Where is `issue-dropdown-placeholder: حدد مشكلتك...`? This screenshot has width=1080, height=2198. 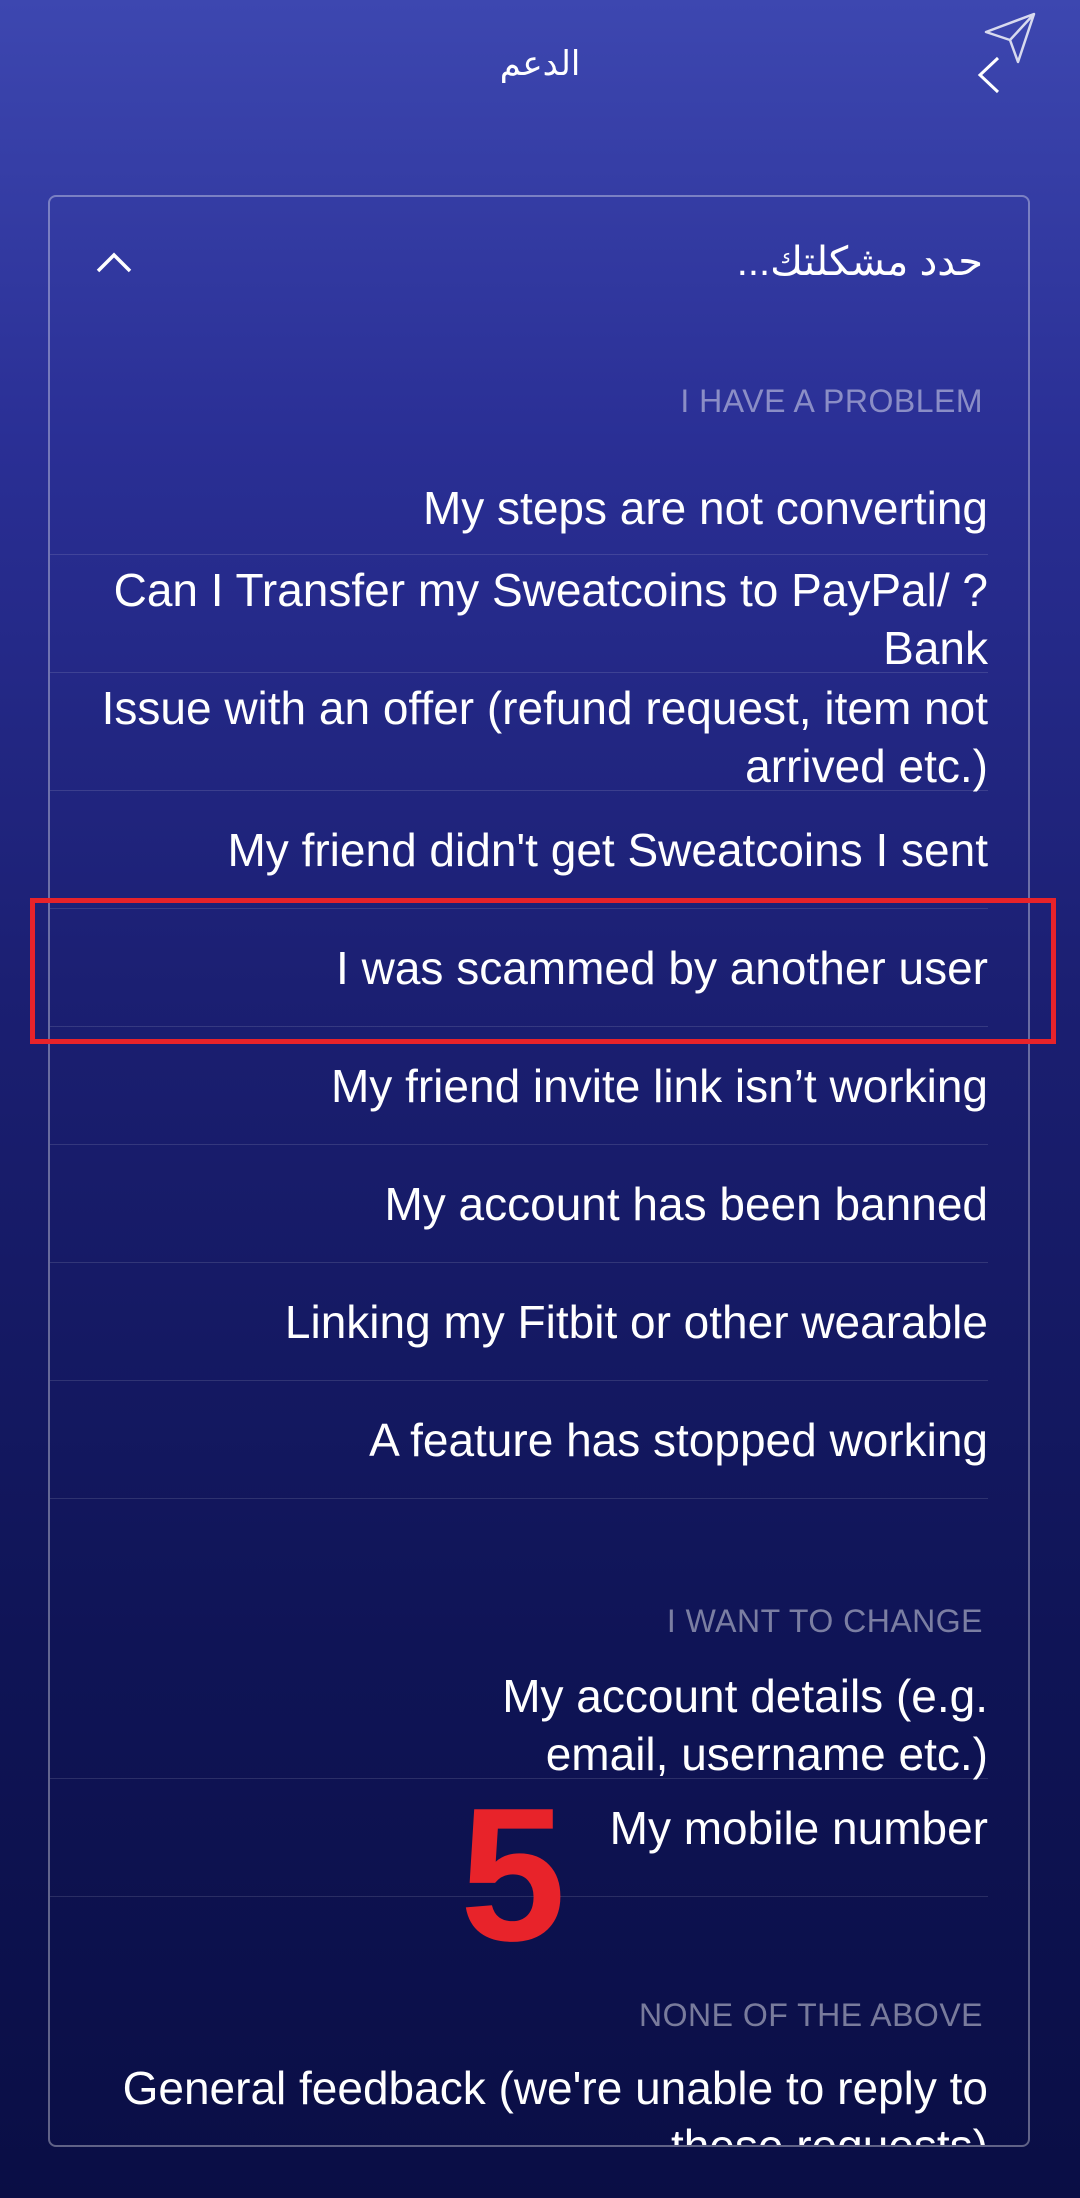
issue-dropdown-placeholder: حدد مشكلتك... is located at coordinates (859, 262).